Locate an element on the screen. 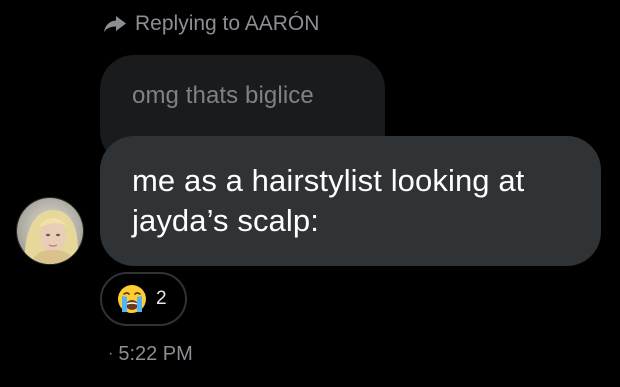 This screenshot has width=620, height=387. reaction-pill: 2 is located at coordinates (143, 299).